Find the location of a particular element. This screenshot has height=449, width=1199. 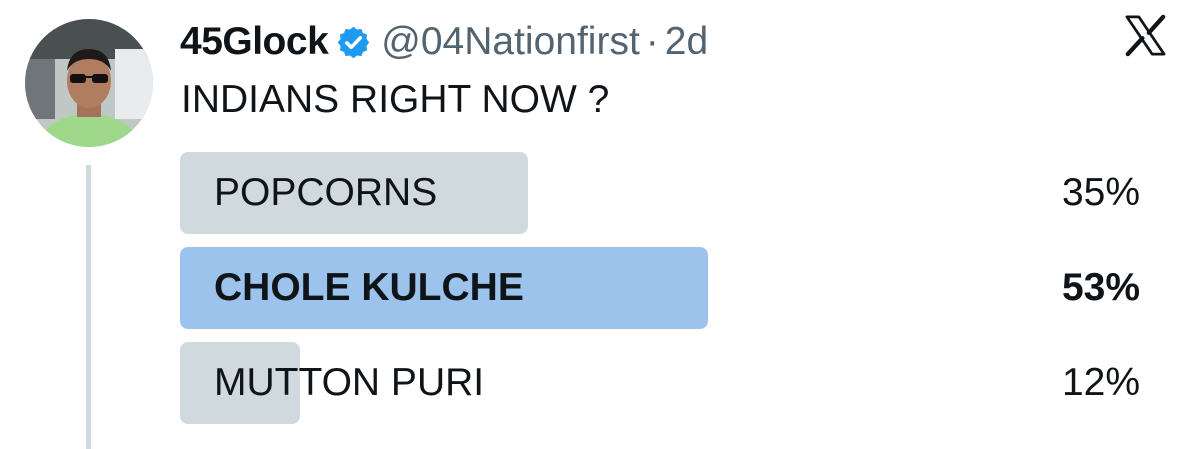

poll-option-label: MUTTON PURI is located at coordinates (349, 382).